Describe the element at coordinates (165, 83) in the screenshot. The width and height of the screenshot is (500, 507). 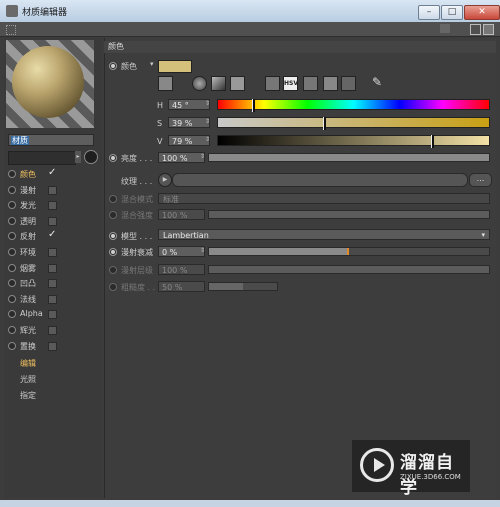
I see `spectrum-icon` at that location.